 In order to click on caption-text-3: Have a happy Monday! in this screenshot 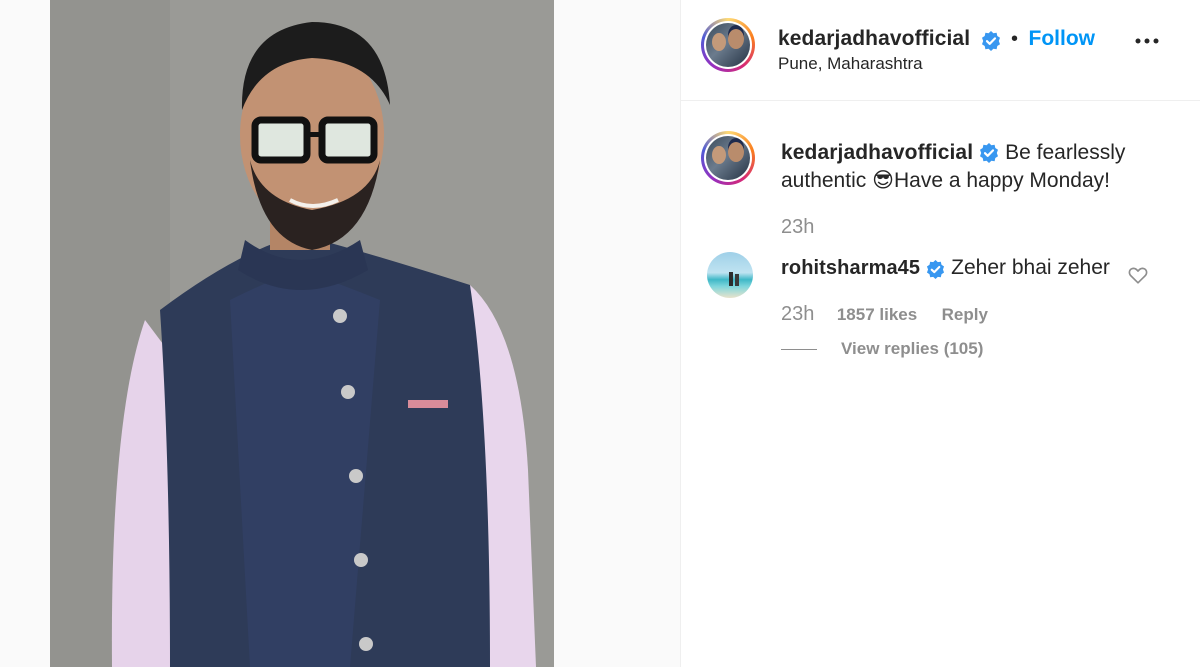, I will do `click(1001, 180)`.